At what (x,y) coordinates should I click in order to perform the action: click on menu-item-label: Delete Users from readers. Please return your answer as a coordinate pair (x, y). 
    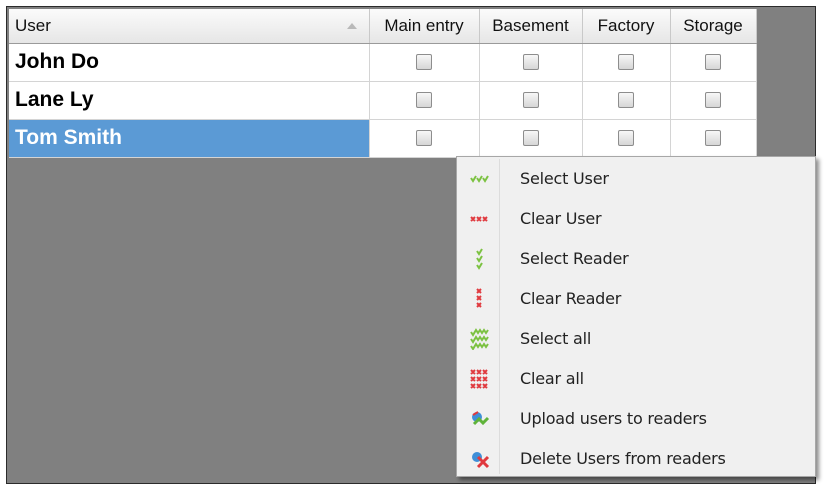
    Looking at the image, I should click on (623, 458).